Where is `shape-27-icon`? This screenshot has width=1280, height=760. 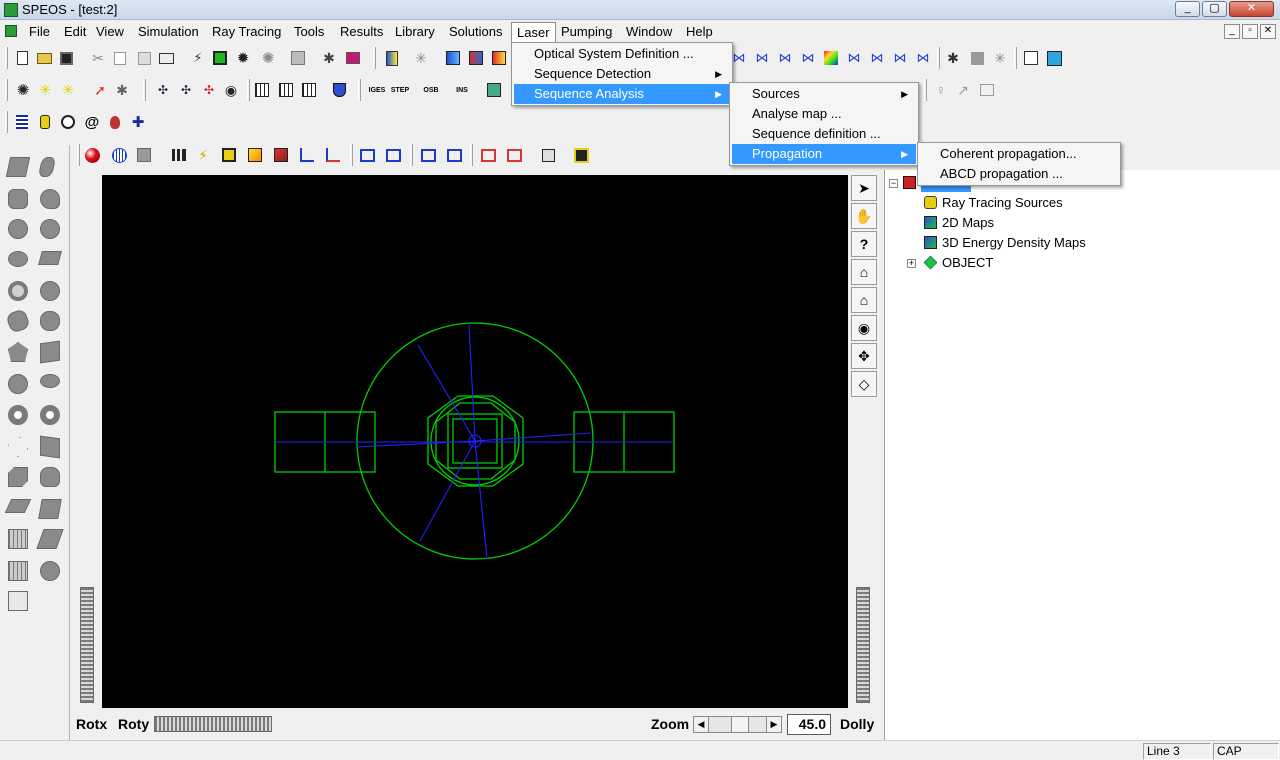 shape-27-icon is located at coordinates (18, 571).